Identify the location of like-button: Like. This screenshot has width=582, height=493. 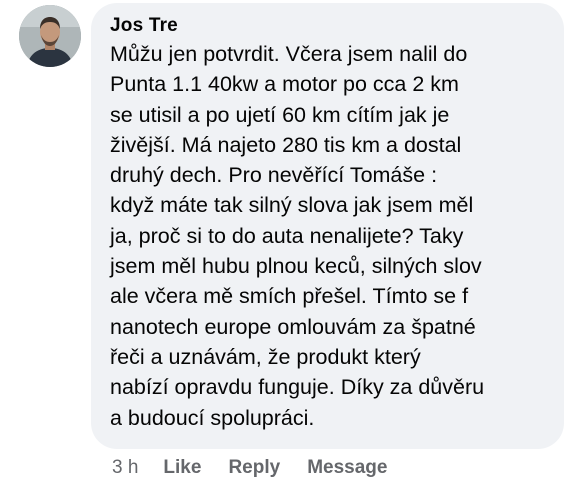
(182, 468).